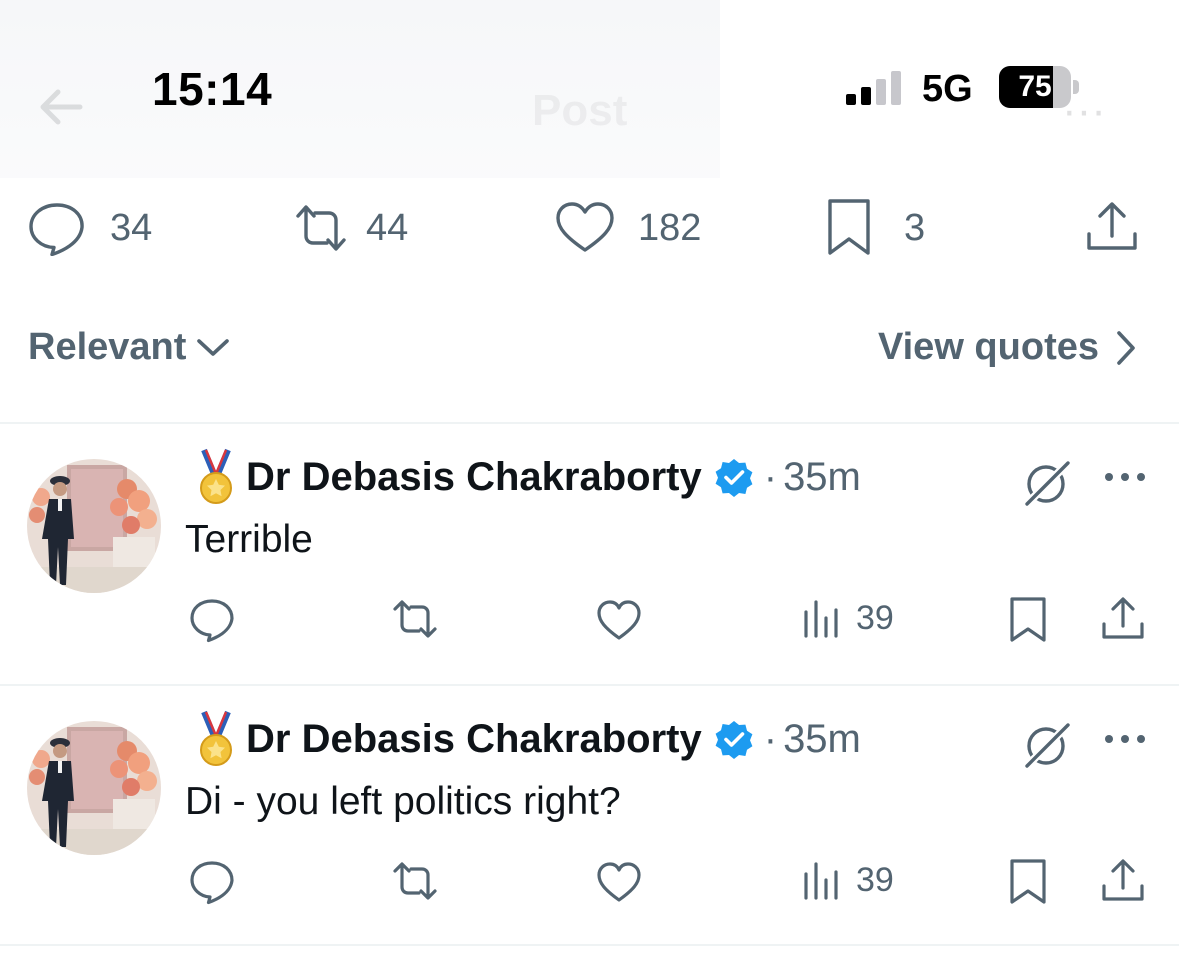  What do you see at coordinates (107, 347) in the screenshot?
I see `sort-label: Relevant` at bounding box center [107, 347].